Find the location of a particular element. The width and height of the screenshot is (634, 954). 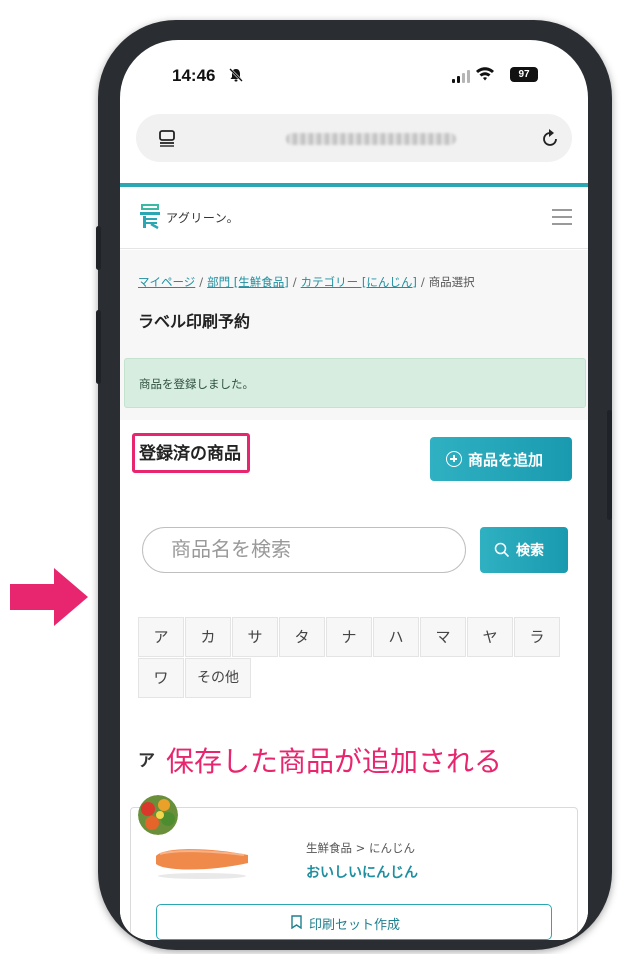

silent-bell-icon is located at coordinates (236, 75).